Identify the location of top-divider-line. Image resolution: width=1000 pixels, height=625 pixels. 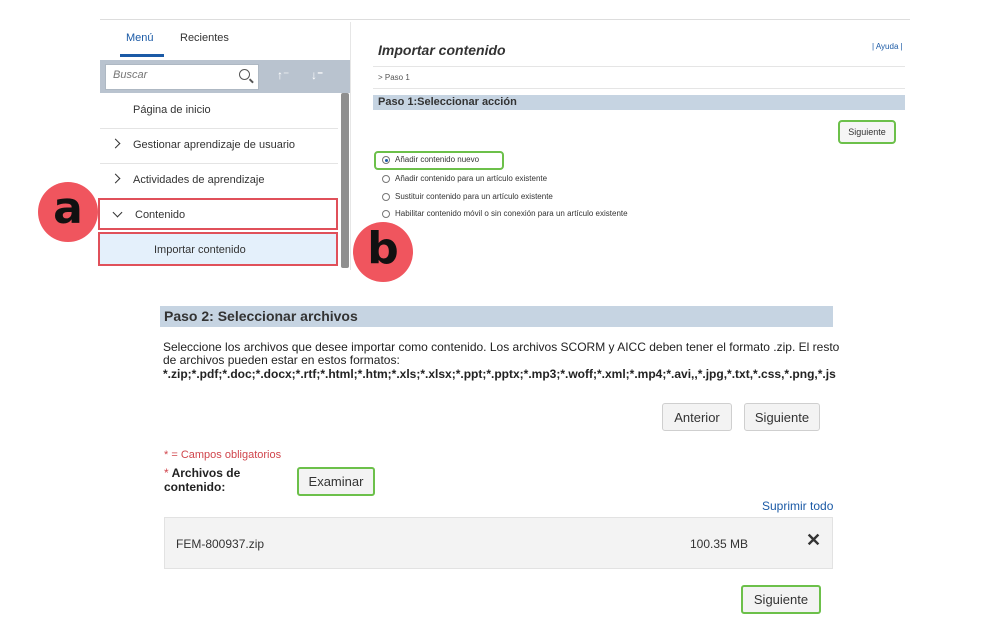
(505, 19).